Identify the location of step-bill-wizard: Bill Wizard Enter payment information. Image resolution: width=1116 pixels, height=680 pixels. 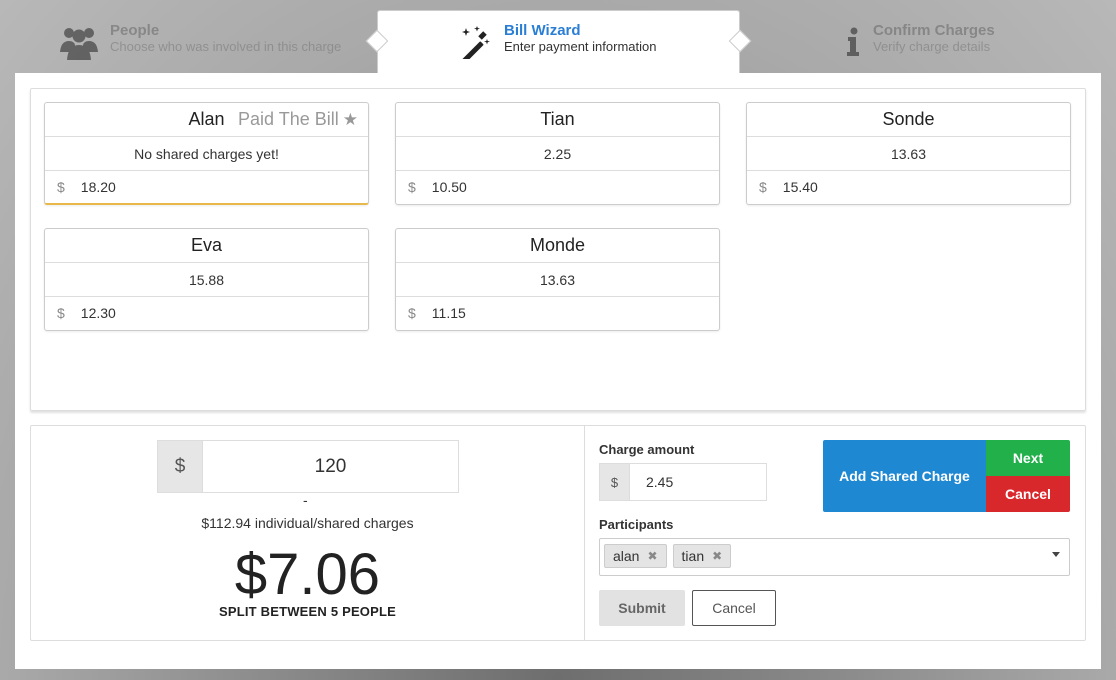
(556, 42).